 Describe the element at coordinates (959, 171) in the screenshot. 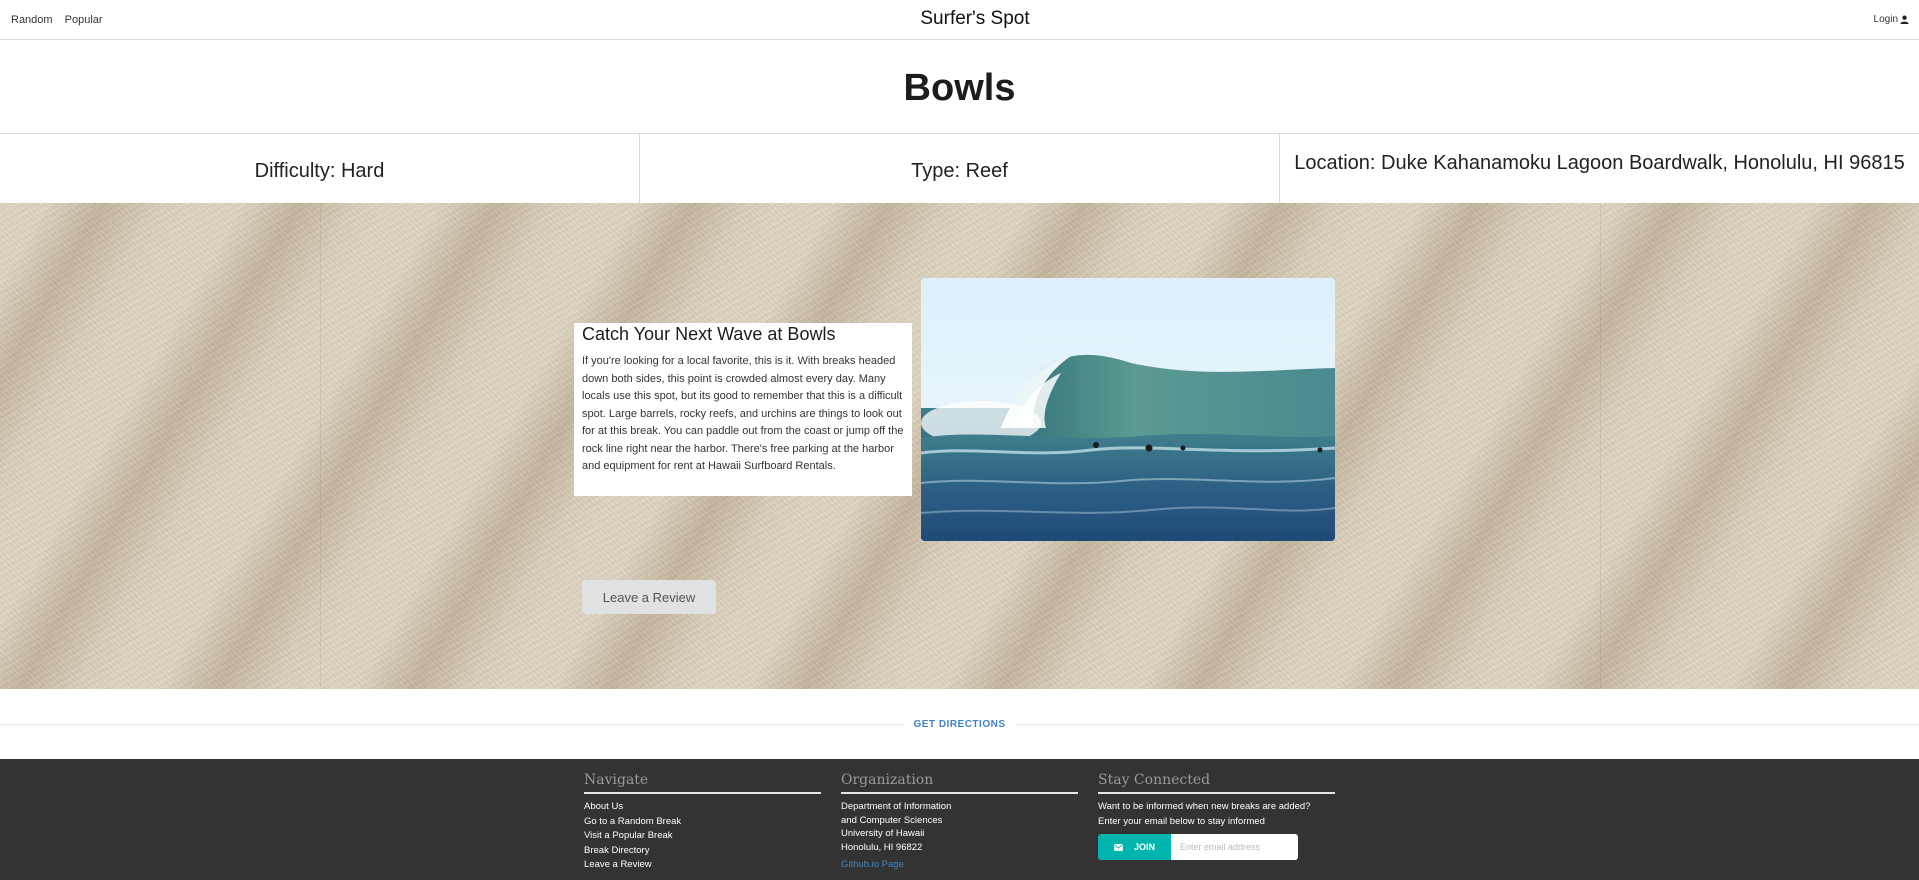

I see `type-text: Type: Reef` at that location.